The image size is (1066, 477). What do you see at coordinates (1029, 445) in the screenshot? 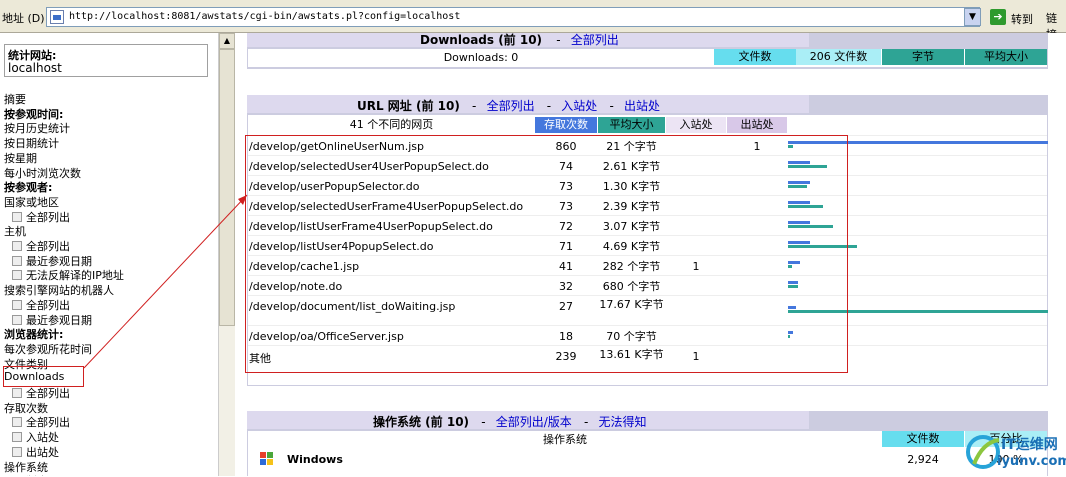
I see `watermark-text: IT运维网` at bounding box center [1029, 445].